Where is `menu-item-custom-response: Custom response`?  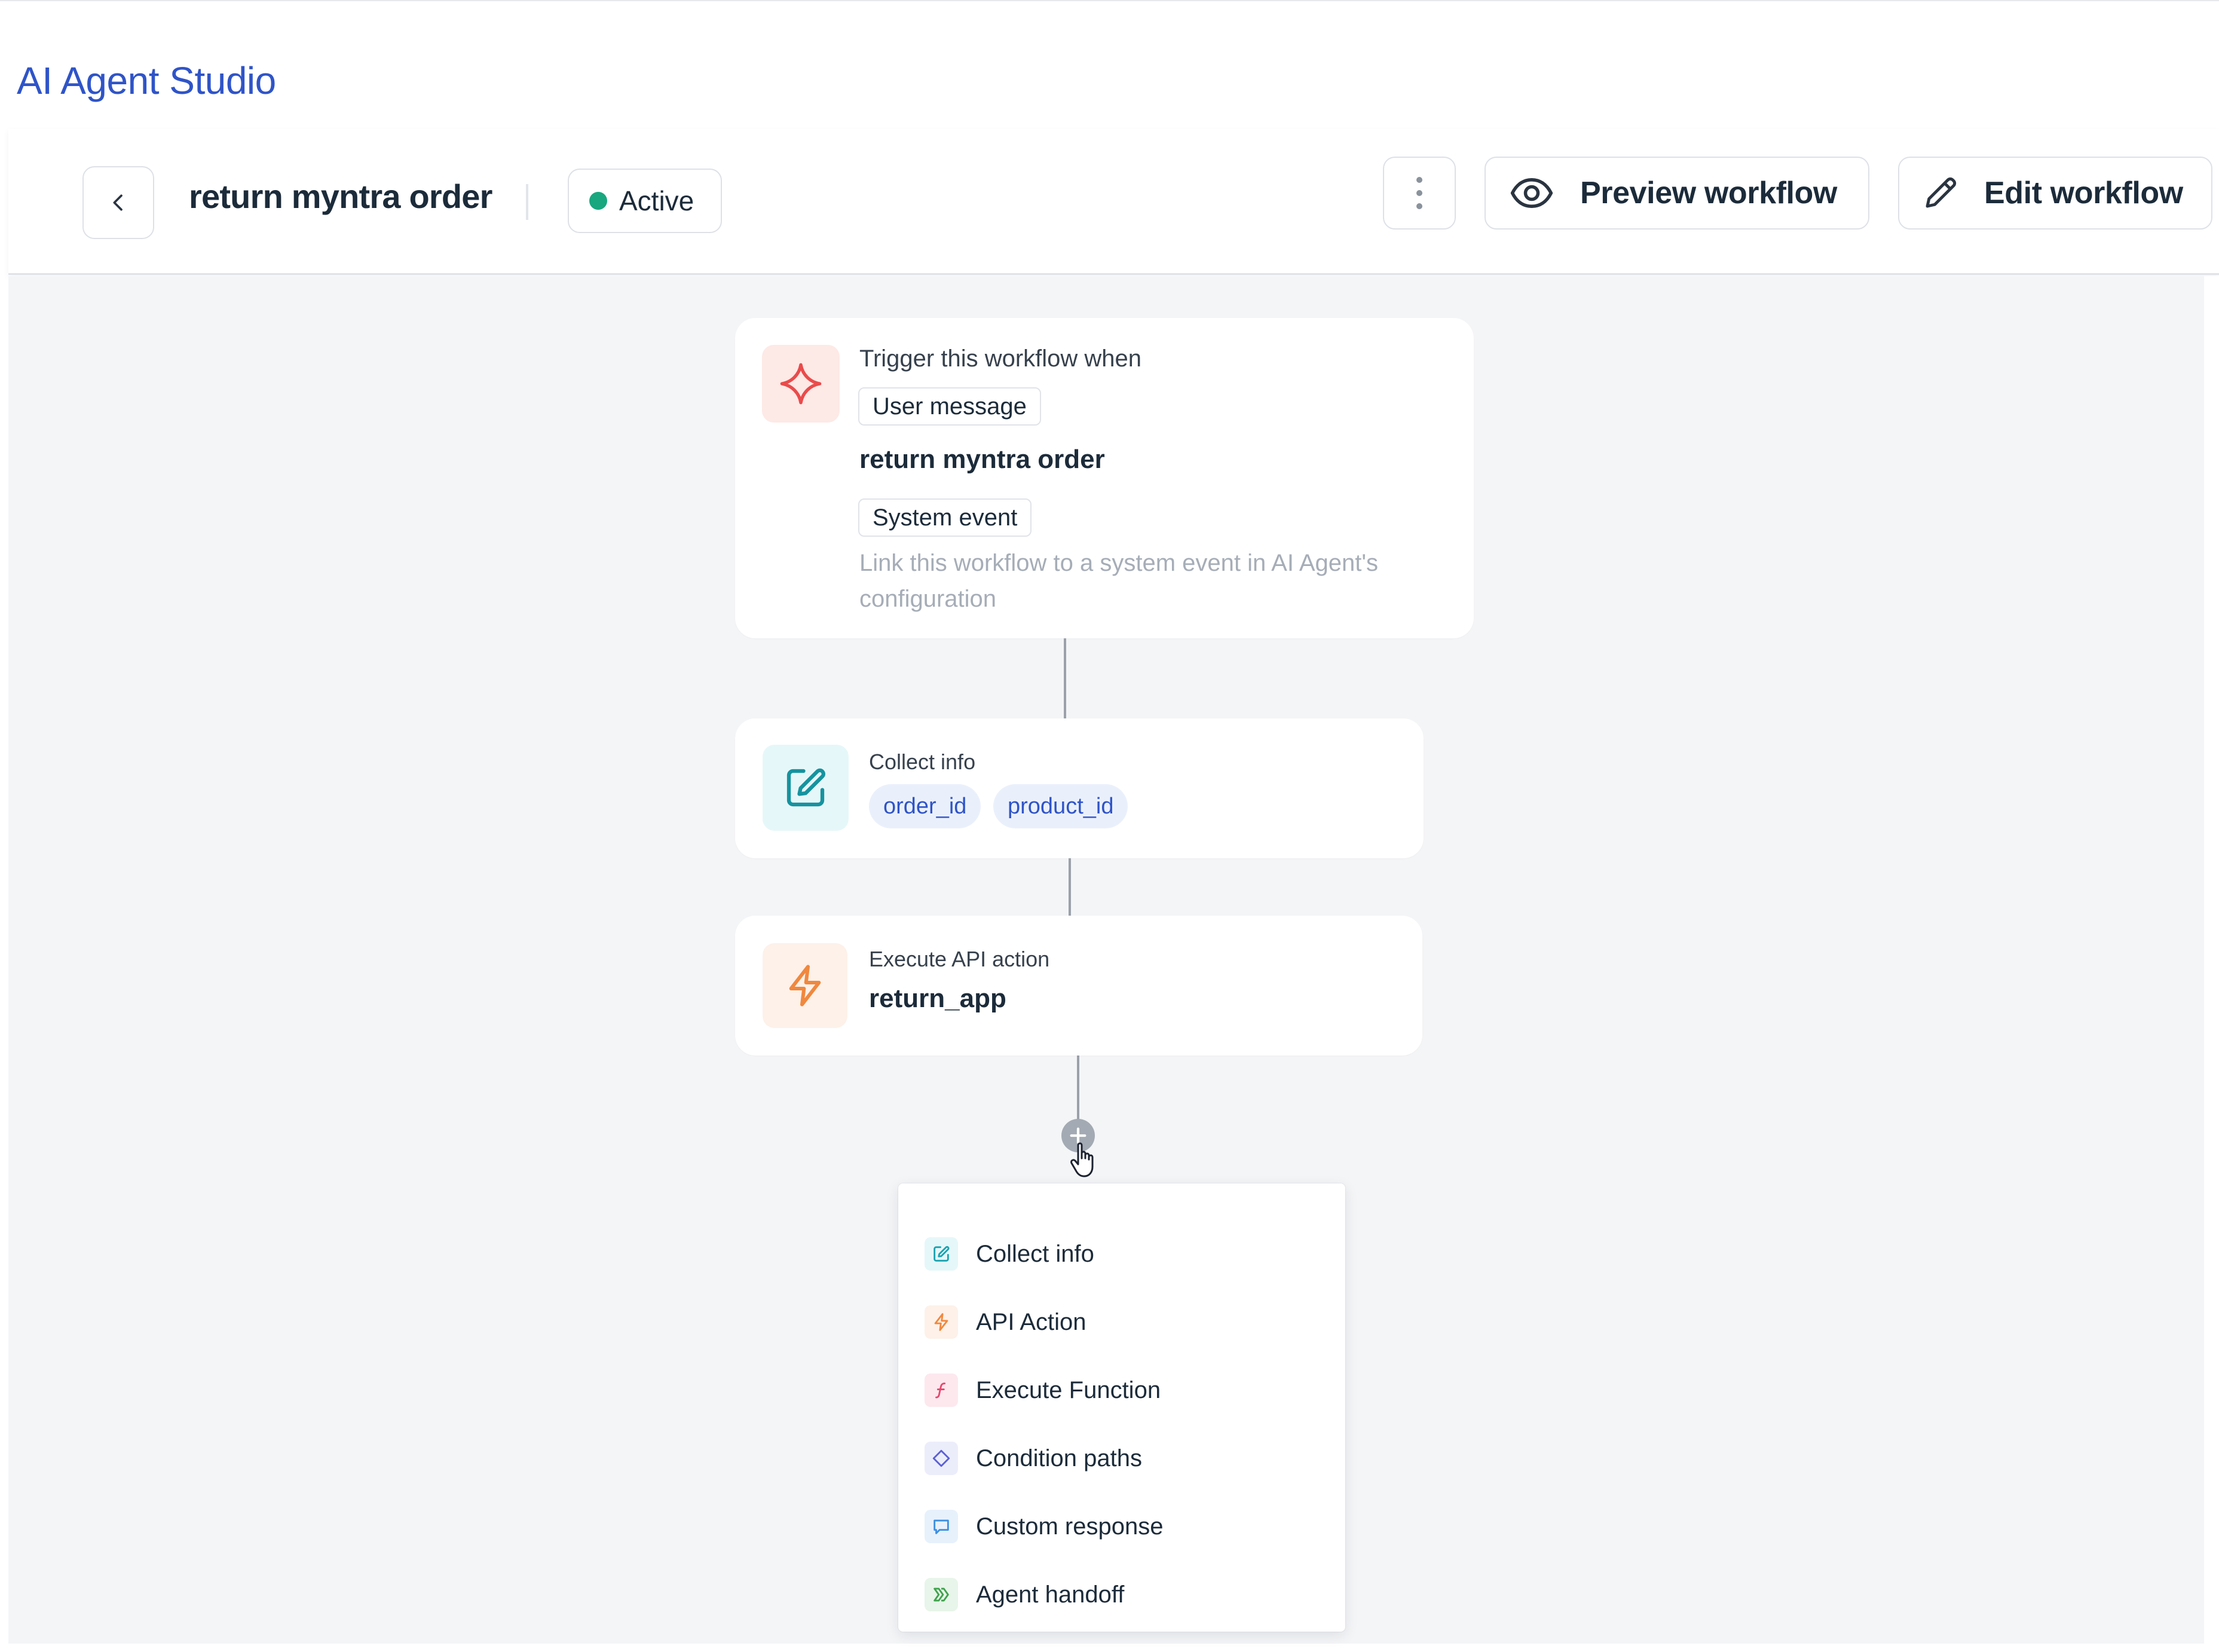 menu-item-custom-response: Custom response is located at coordinates (1044, 1526).